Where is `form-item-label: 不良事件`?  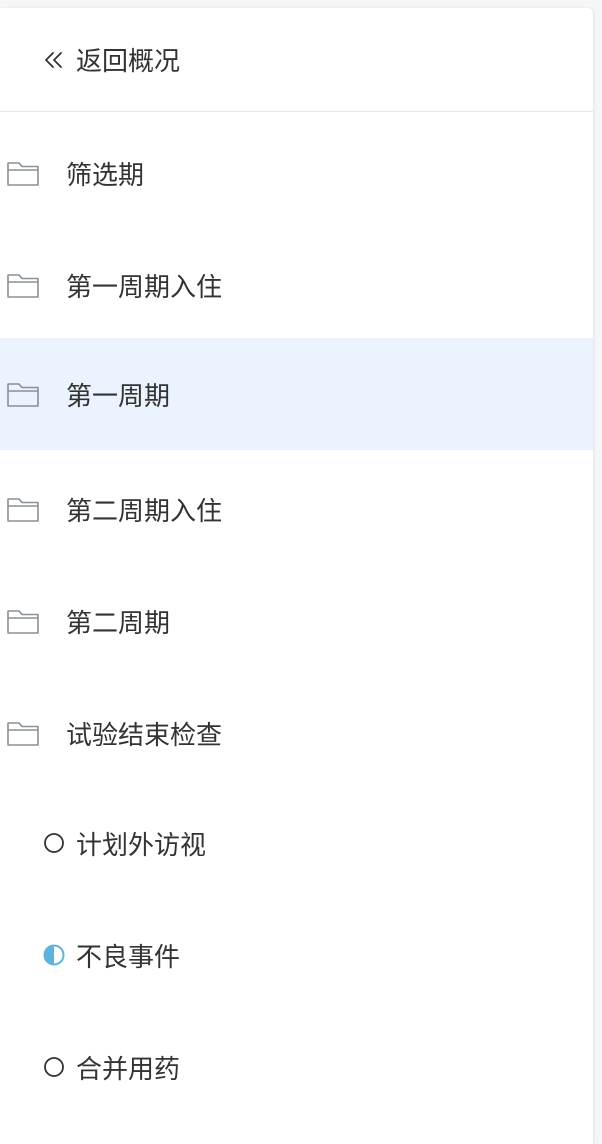 form-item-label: 不良事件 is located at coordinates (128, 957).